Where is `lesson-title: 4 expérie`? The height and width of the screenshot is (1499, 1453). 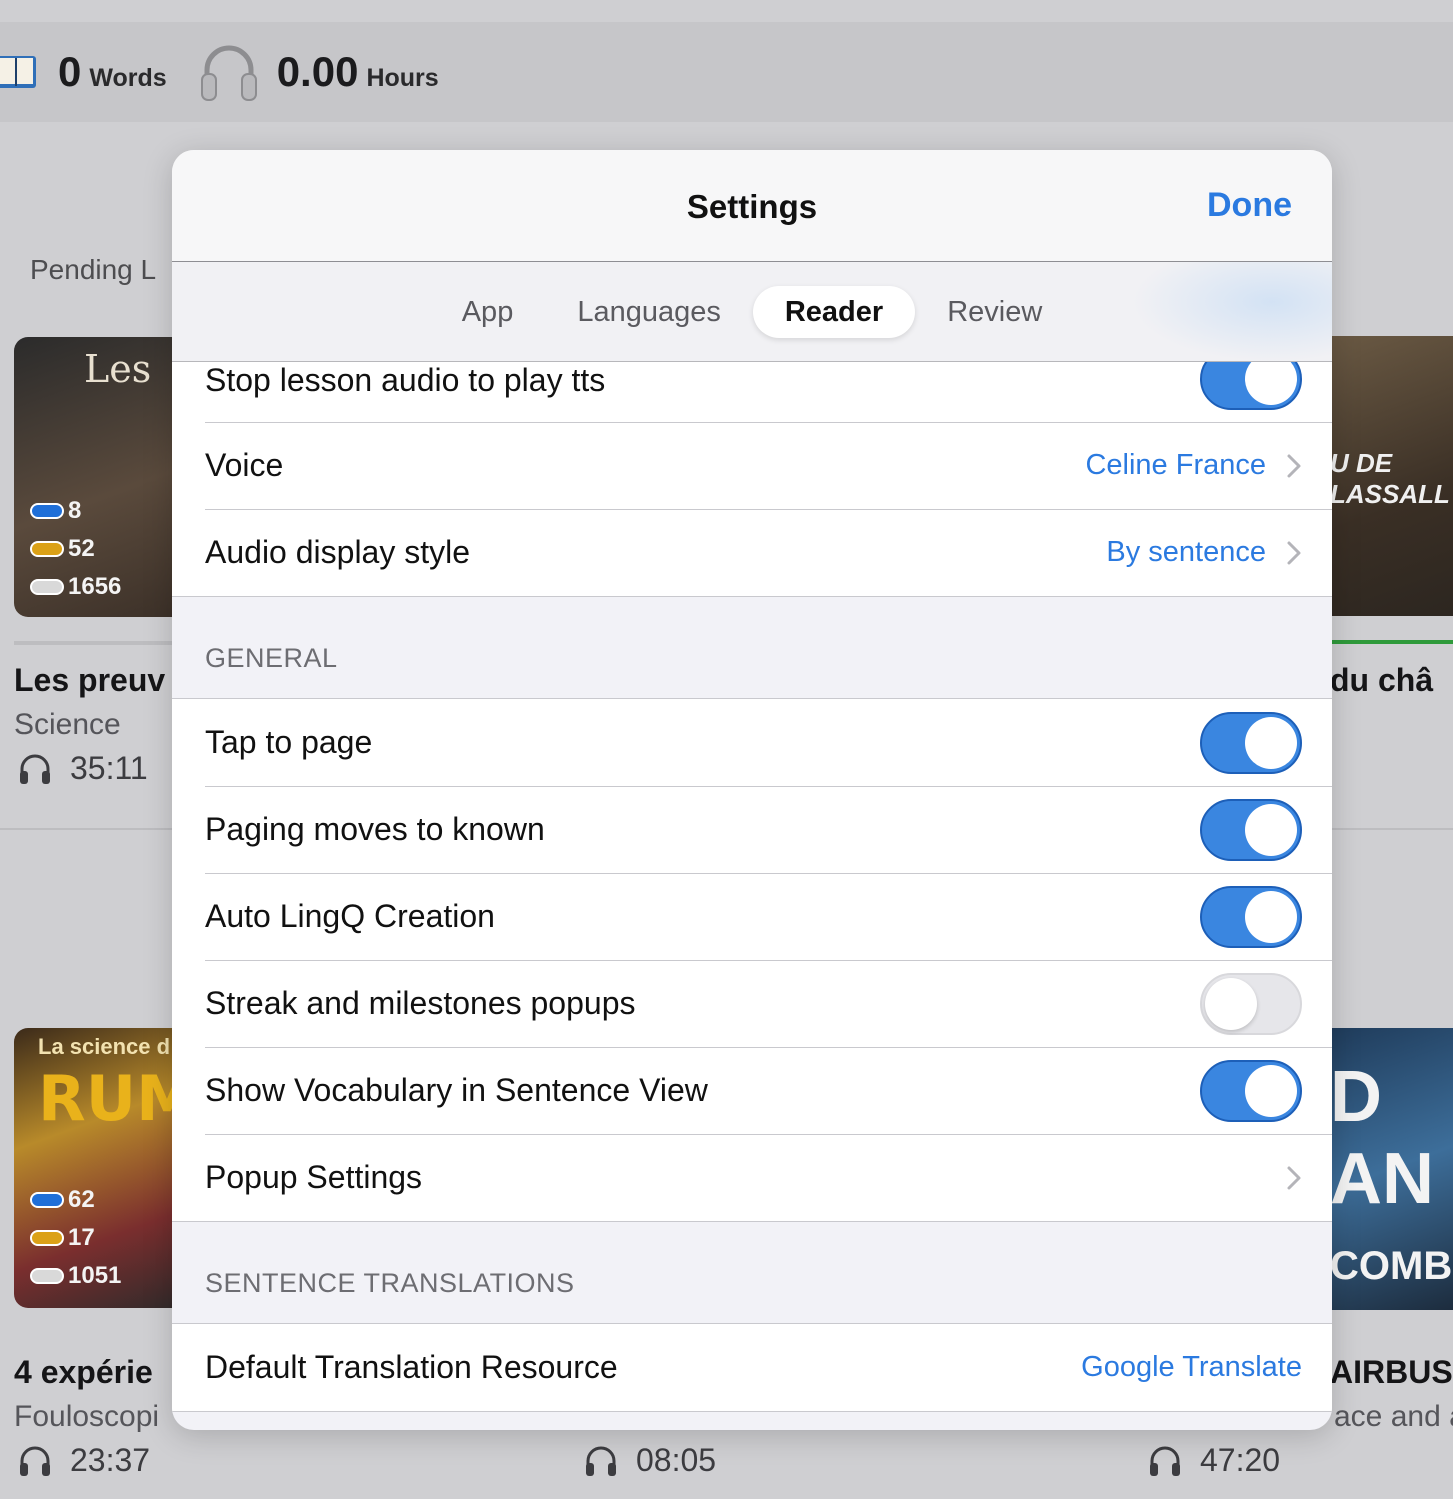 lesson-title: 4 expérie is located at coordinates (83, 1372).